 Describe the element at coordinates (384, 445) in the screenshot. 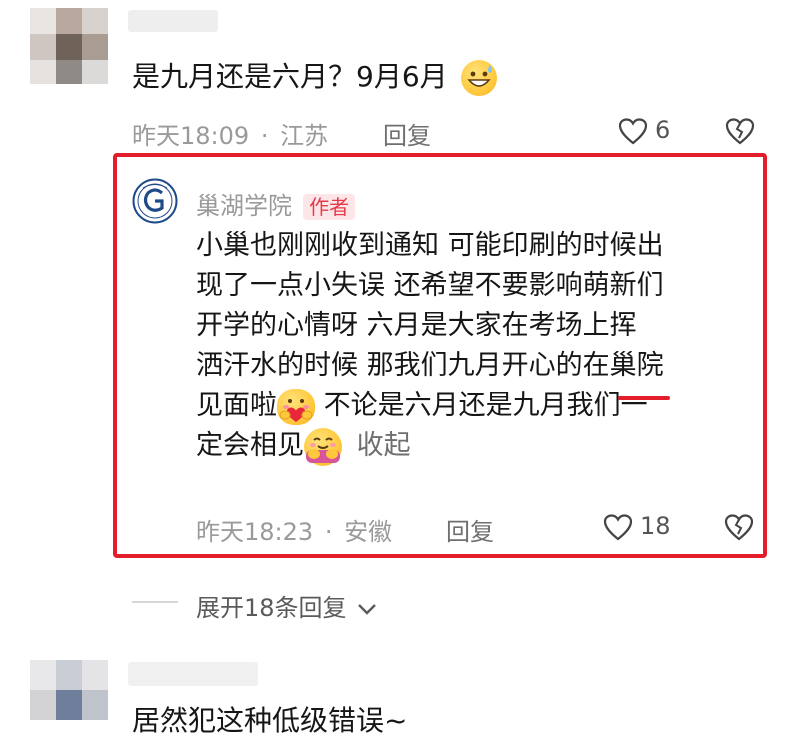

I see `collapse-button: 收起` at that location.